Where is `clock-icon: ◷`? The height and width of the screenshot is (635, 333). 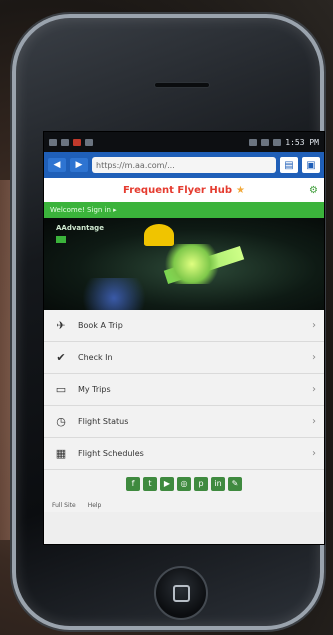
clock-icon: ◷ is located at coordinates (61, 421).